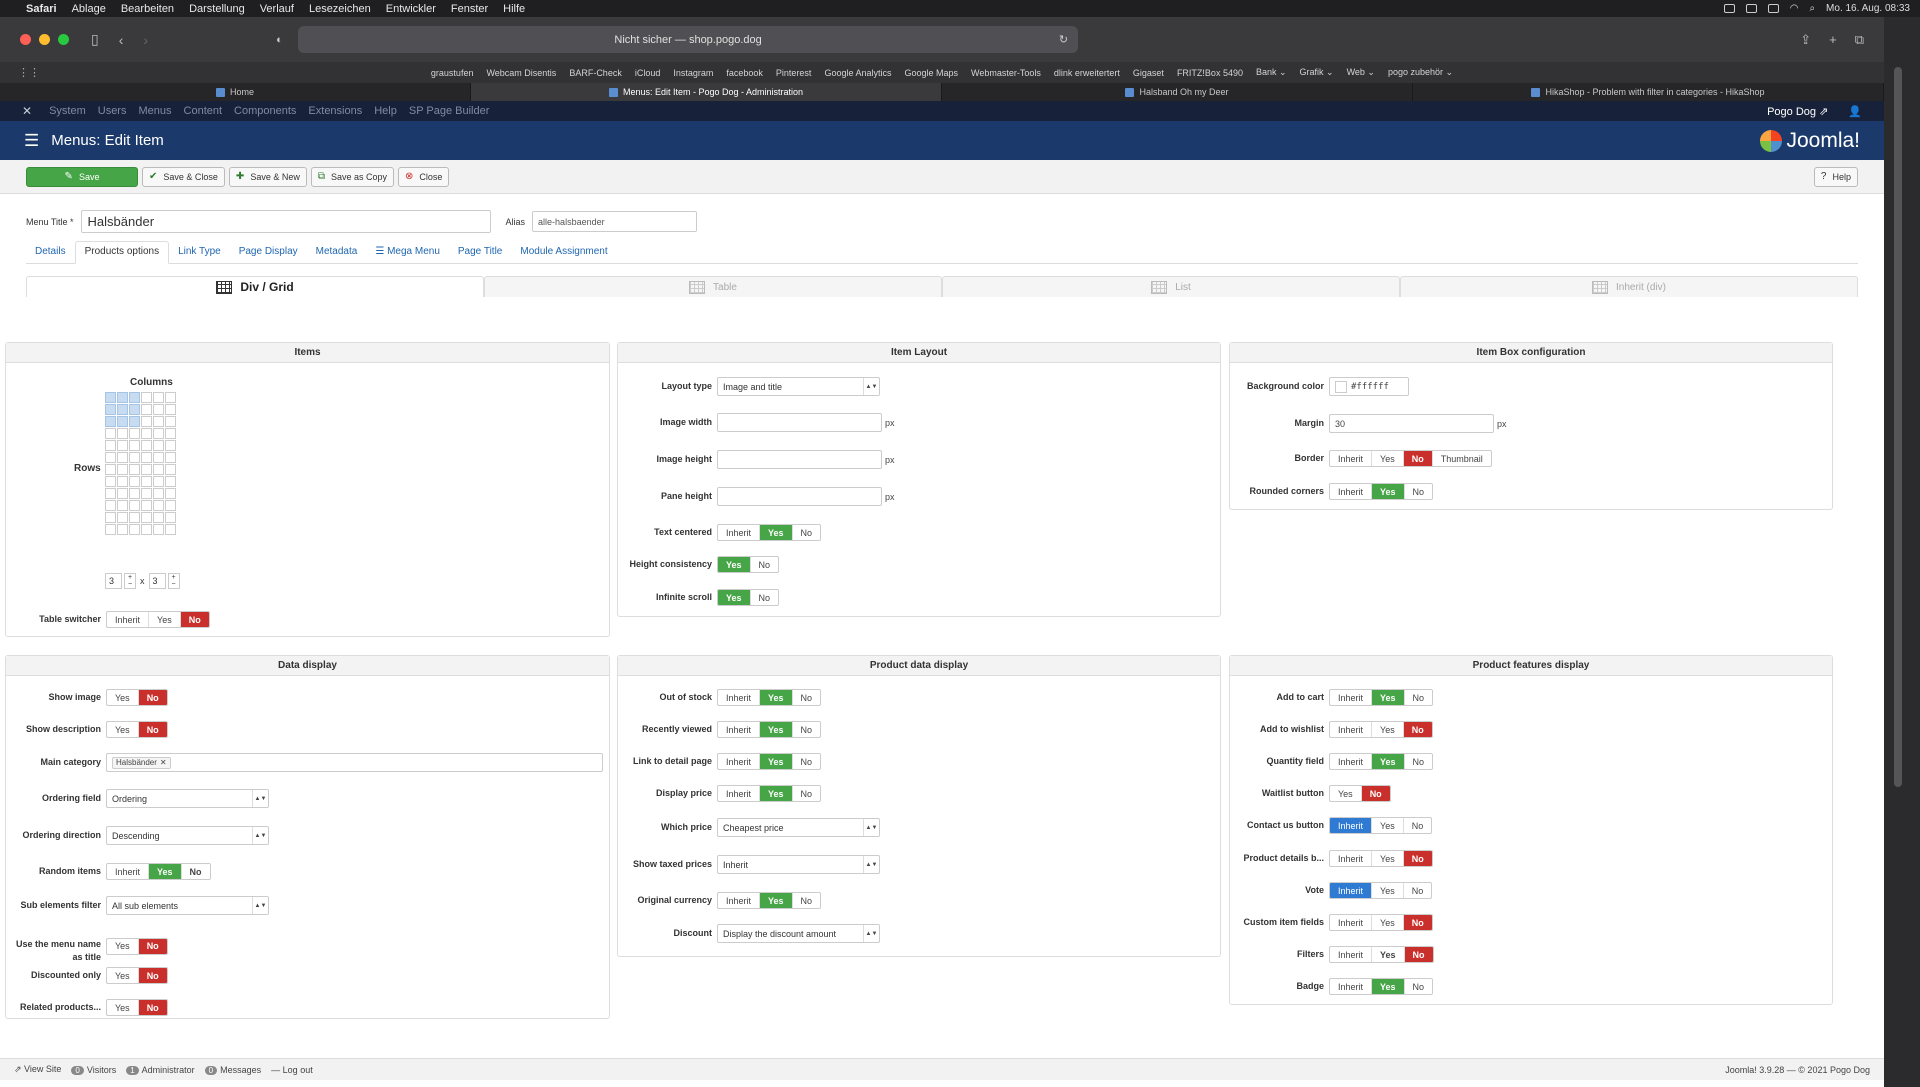 This screenshot has width=1920, height=1087. What do you see at coordinates (137, 946) in the screenshot?
I see `menu-name-title-toggle: Yes No` at bounding box center [137, 946].